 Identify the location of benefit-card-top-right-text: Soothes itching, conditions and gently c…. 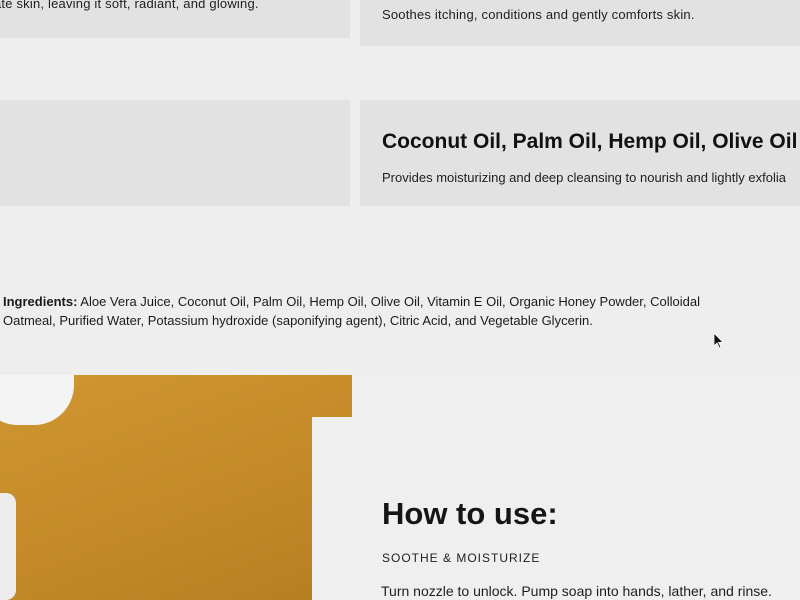
(538, 14).